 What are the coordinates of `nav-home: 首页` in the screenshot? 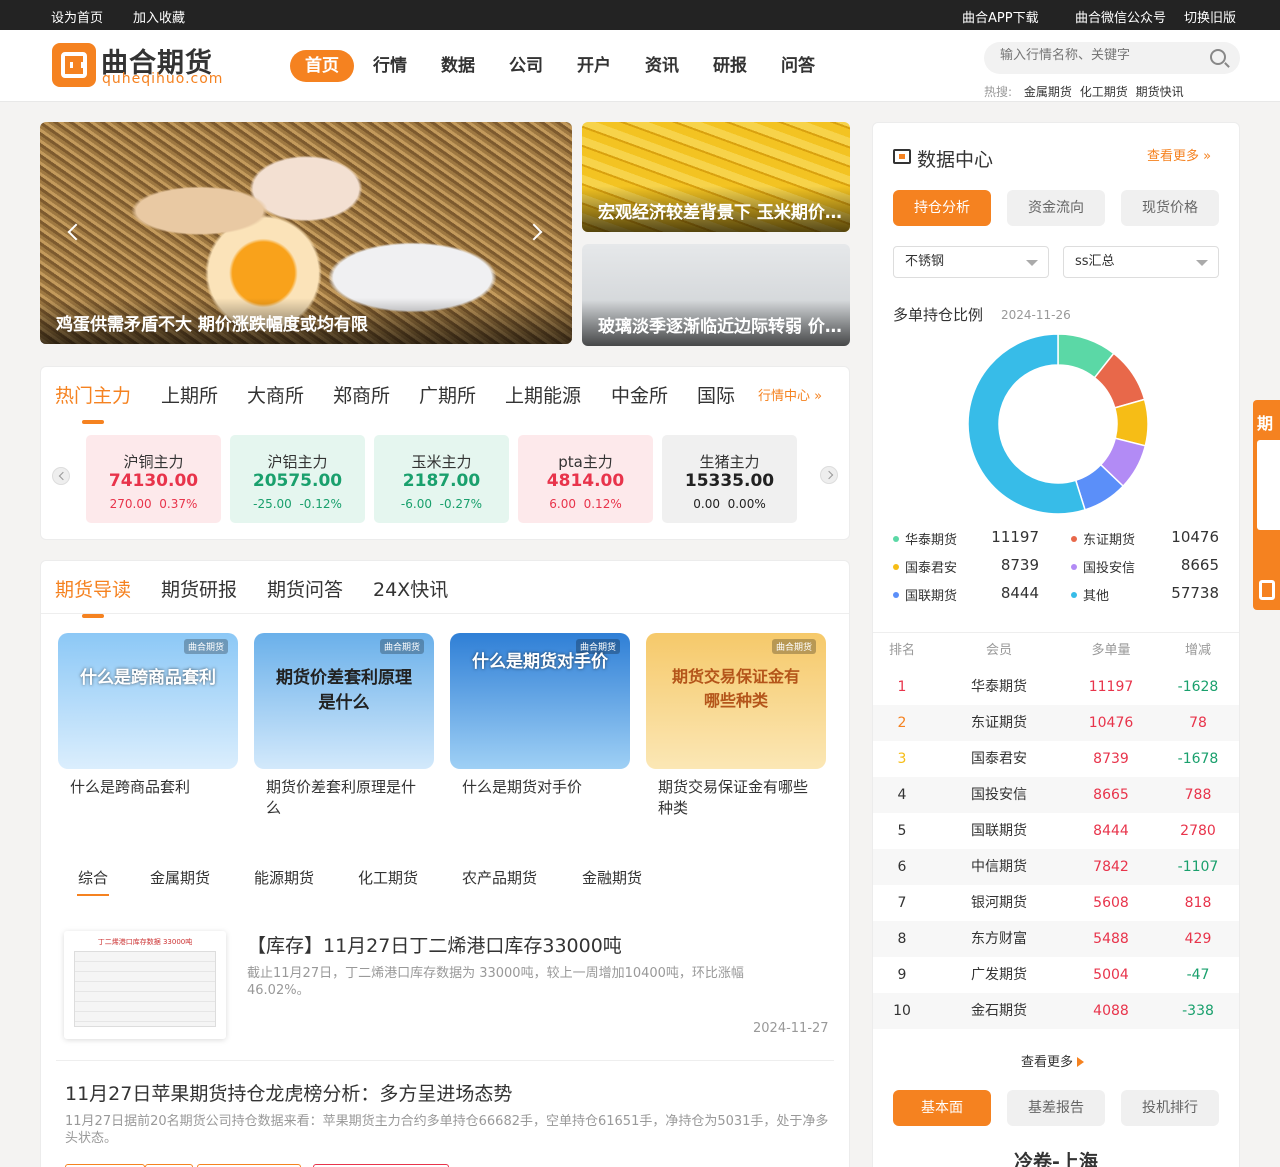 It's located at (322, 66).